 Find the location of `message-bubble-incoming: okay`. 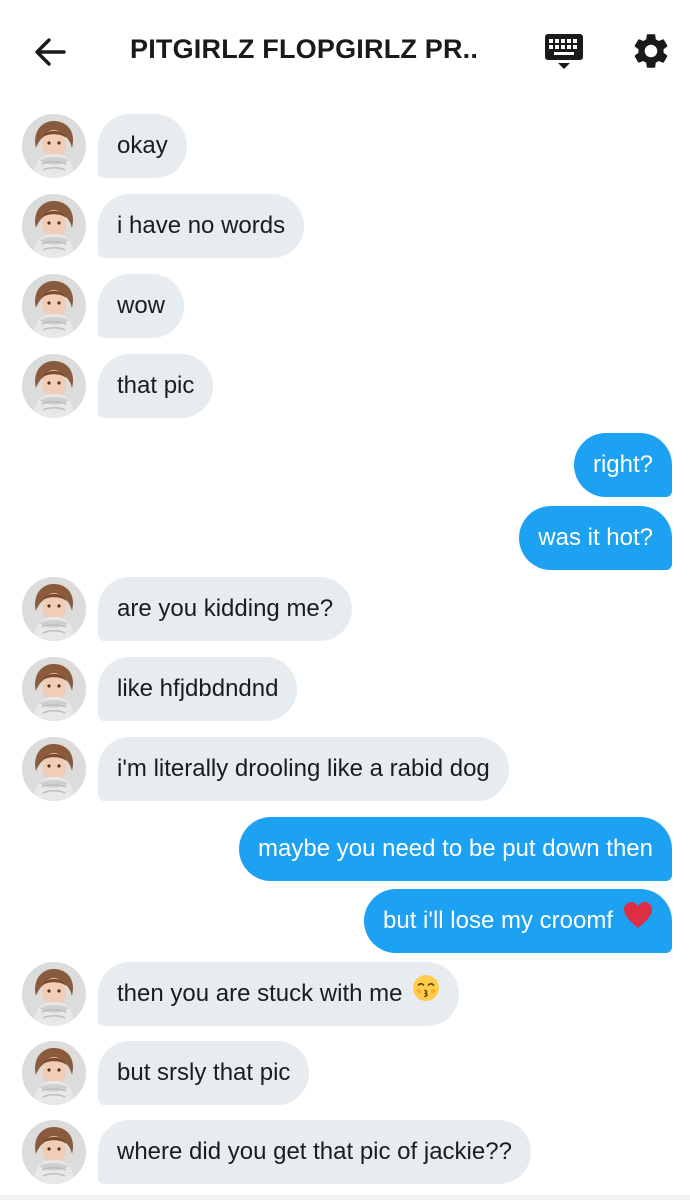

message-bubble-incoming: okay is located at coordinates (142, 146).